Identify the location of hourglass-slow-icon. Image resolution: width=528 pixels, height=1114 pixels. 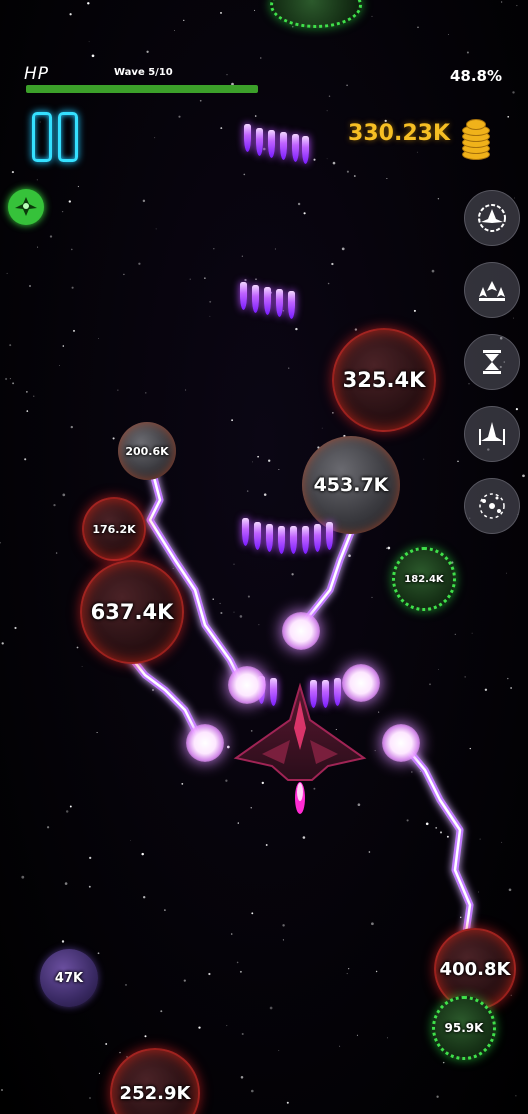
(492, 362).